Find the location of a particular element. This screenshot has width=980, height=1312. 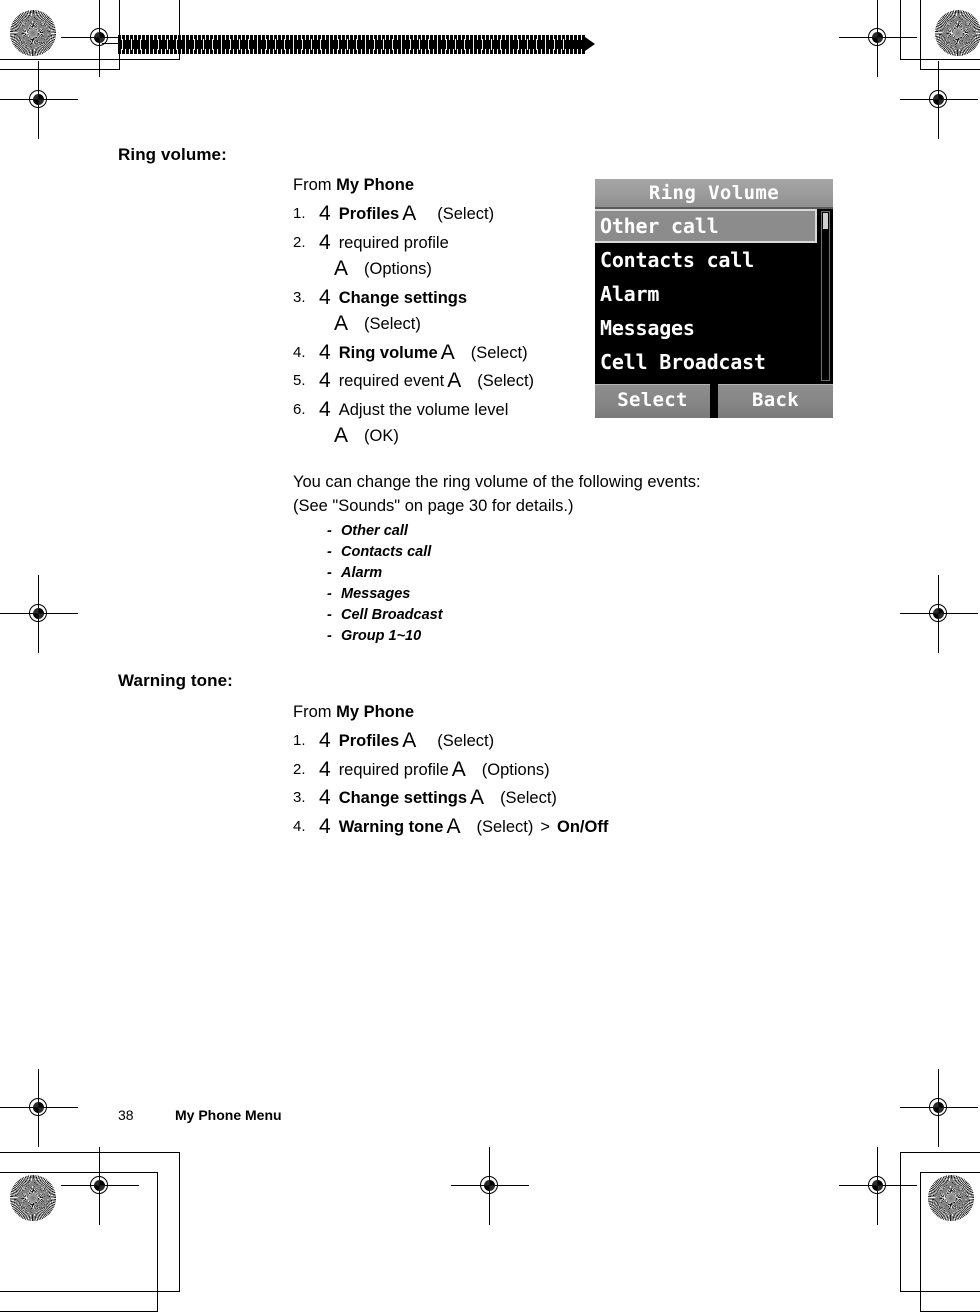

list-item: - Cell Broadcast is located at coordinates (385, 615).